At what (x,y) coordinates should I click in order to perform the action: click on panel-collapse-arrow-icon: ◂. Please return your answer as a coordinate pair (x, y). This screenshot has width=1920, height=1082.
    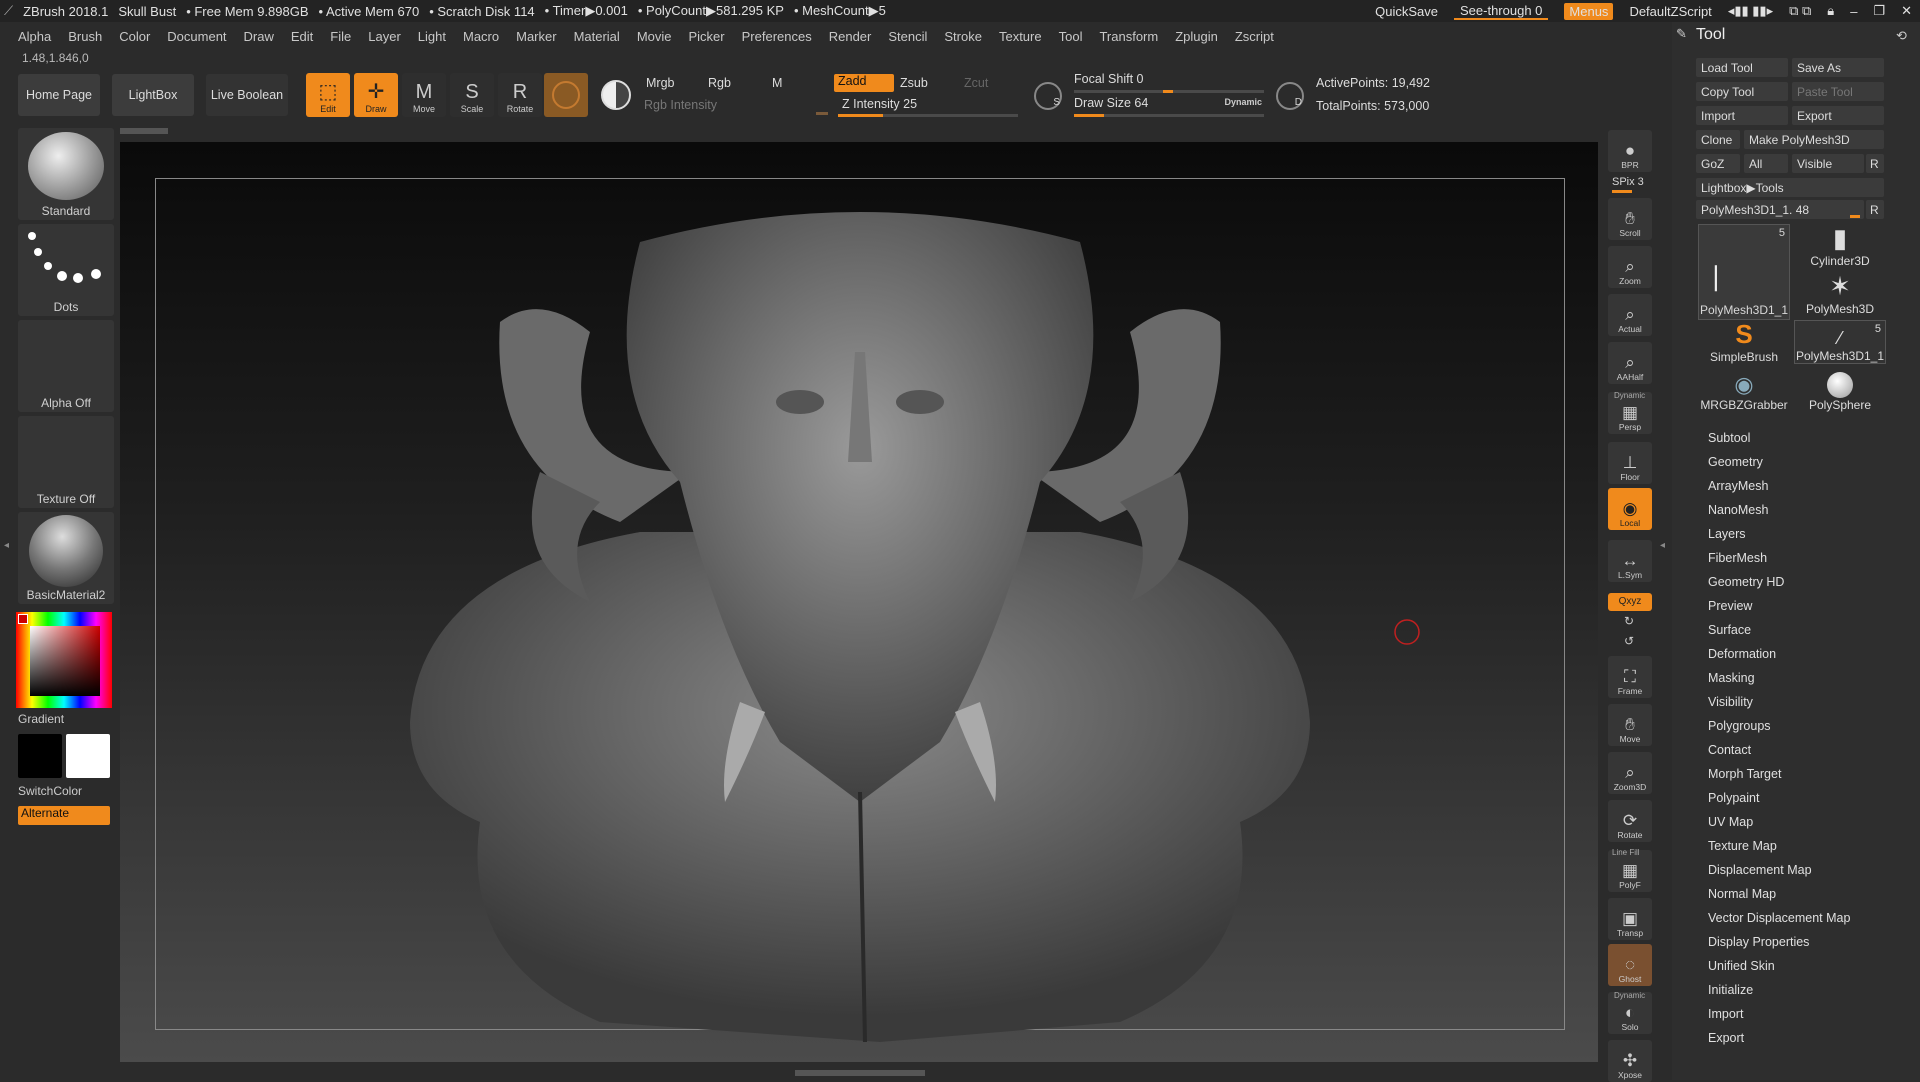
    Looking at the image, I should click on (1663, 555).